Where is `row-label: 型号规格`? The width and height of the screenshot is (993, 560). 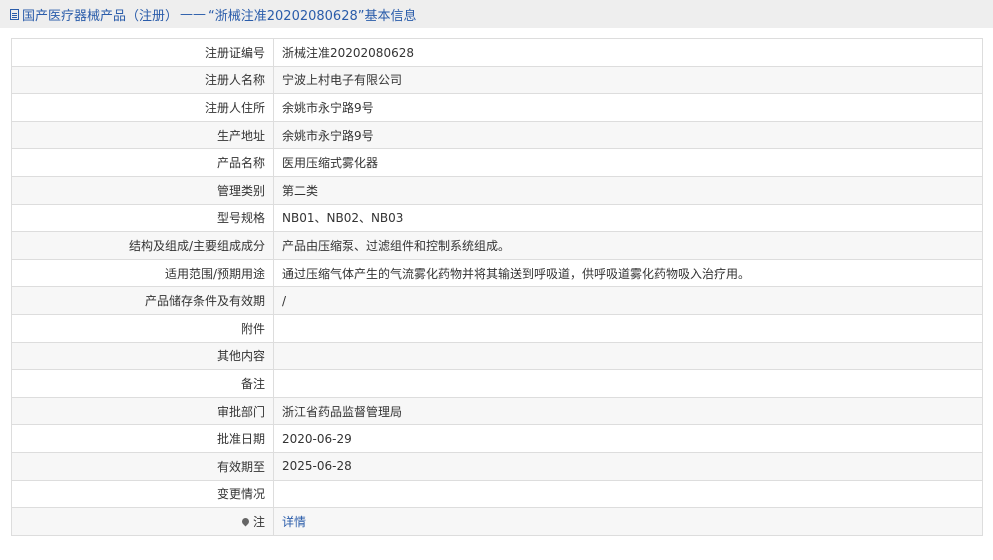
row-label: 型号规格 is located at coordinates (142, 218).